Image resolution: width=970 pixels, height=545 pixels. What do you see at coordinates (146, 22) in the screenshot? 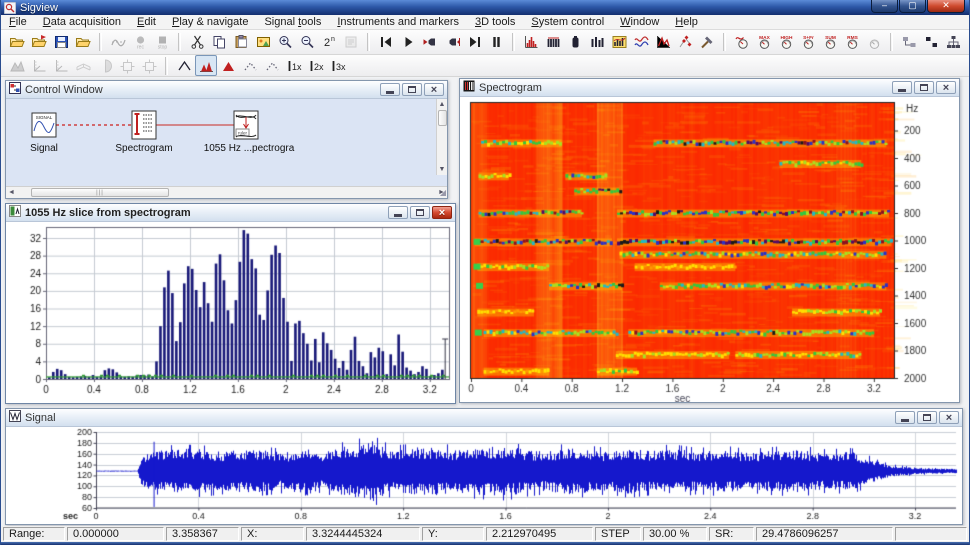
I see `menu-edit: Edit` at bounding box center [146, 22].